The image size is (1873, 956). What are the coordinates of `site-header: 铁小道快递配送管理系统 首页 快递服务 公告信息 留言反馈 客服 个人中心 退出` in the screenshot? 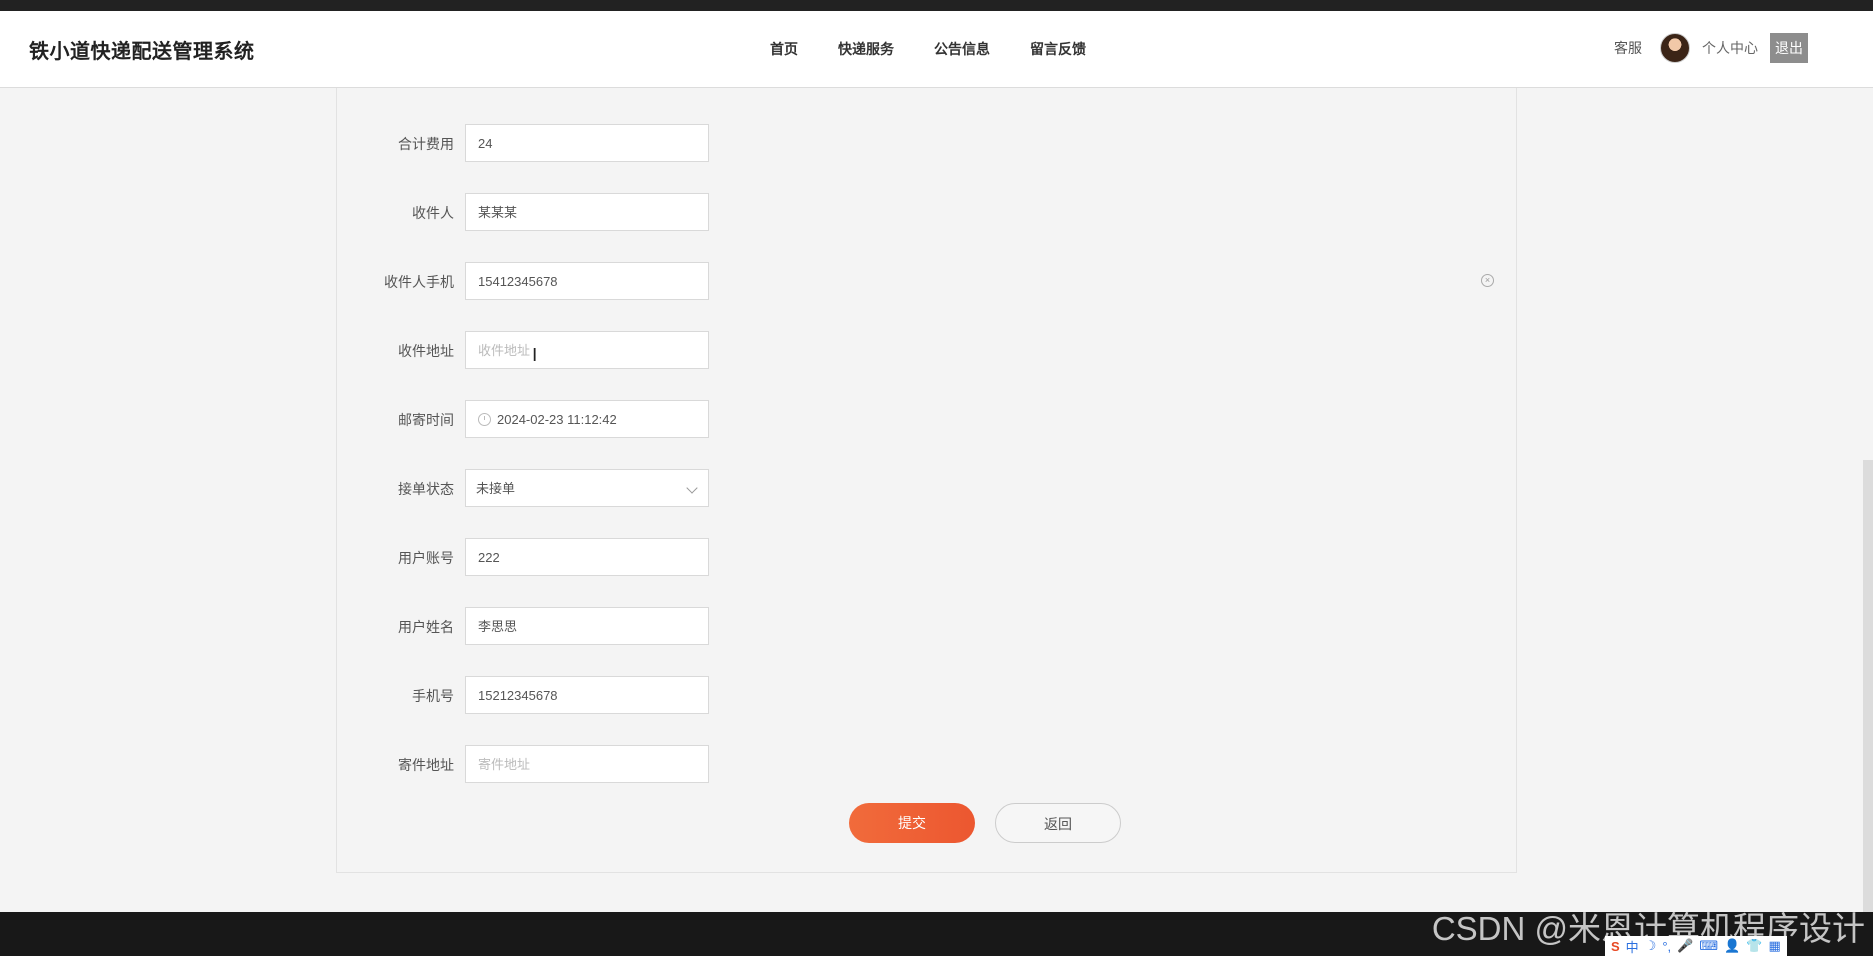 It's located at (936, 49).